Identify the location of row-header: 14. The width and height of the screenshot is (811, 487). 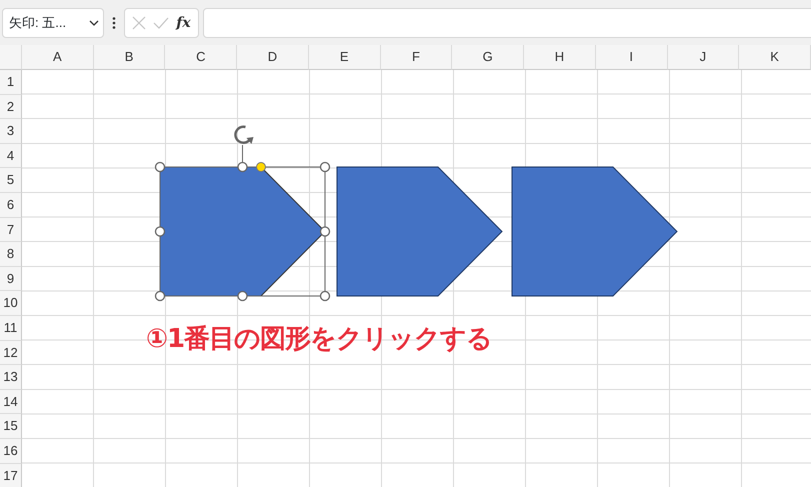
(11, 402).